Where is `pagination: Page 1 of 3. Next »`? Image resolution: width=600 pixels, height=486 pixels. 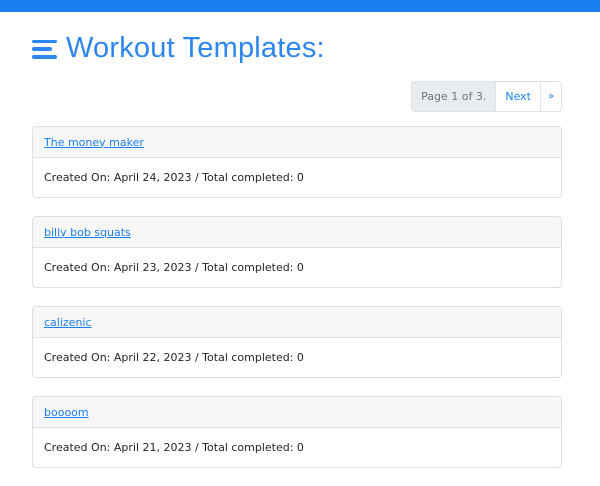 pagination: Page 1 of 3. Next » is located at coordinates (486, 96).